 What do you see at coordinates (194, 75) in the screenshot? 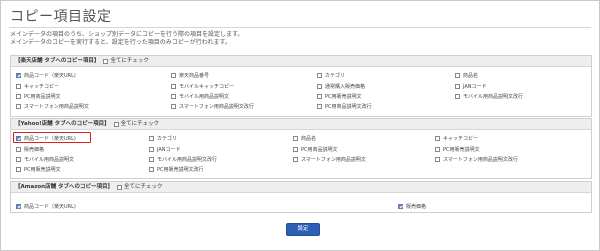
I see `rakuten-item-label: 楽天商品番号` at bounding box center [194, 75].